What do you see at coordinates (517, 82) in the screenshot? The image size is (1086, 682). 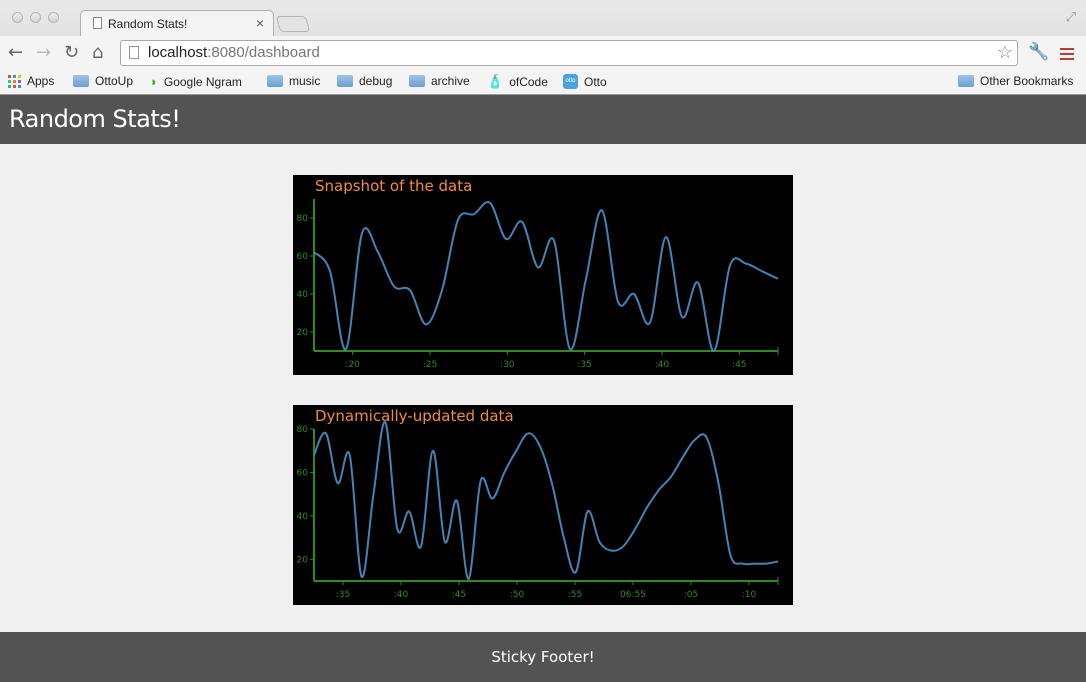 I see `bookmark-ofcode: 🧴 ofCode` at bounding box center [517, 82].